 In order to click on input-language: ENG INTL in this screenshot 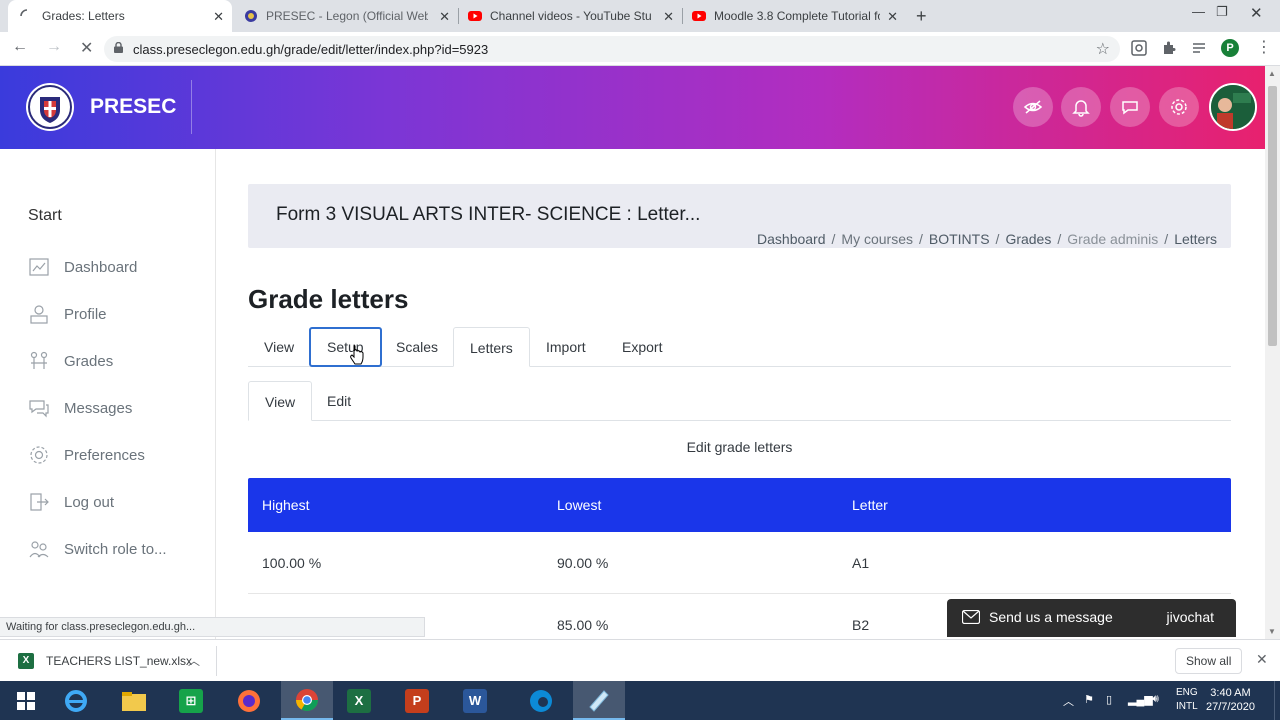, I will do `click(1187, 700)`.